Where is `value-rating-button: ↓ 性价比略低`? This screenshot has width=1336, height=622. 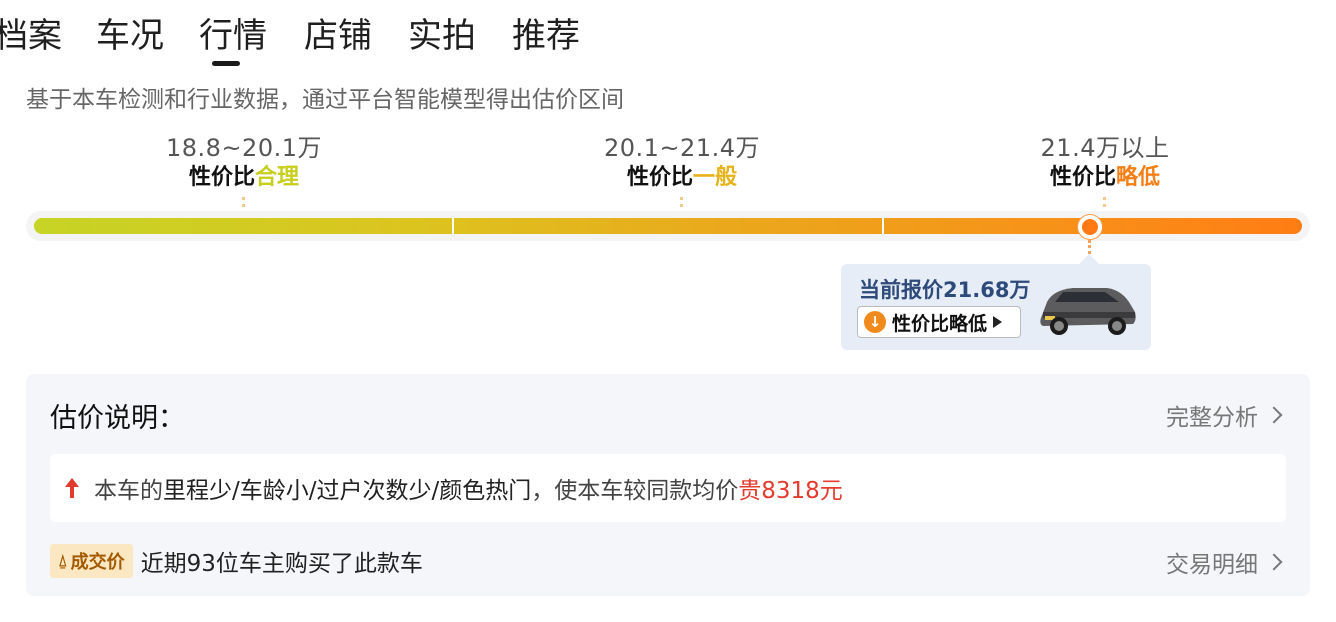 value-rating-button: ↓ 性价比略低 is located at coordinates (939, 322).